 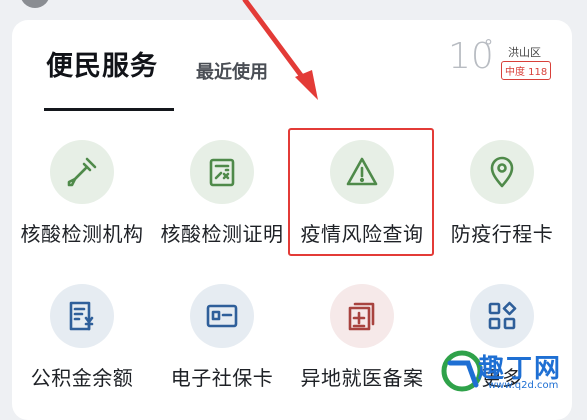 I want to click on watermark-url: www.q2d.com, so click(x=523, y=385).